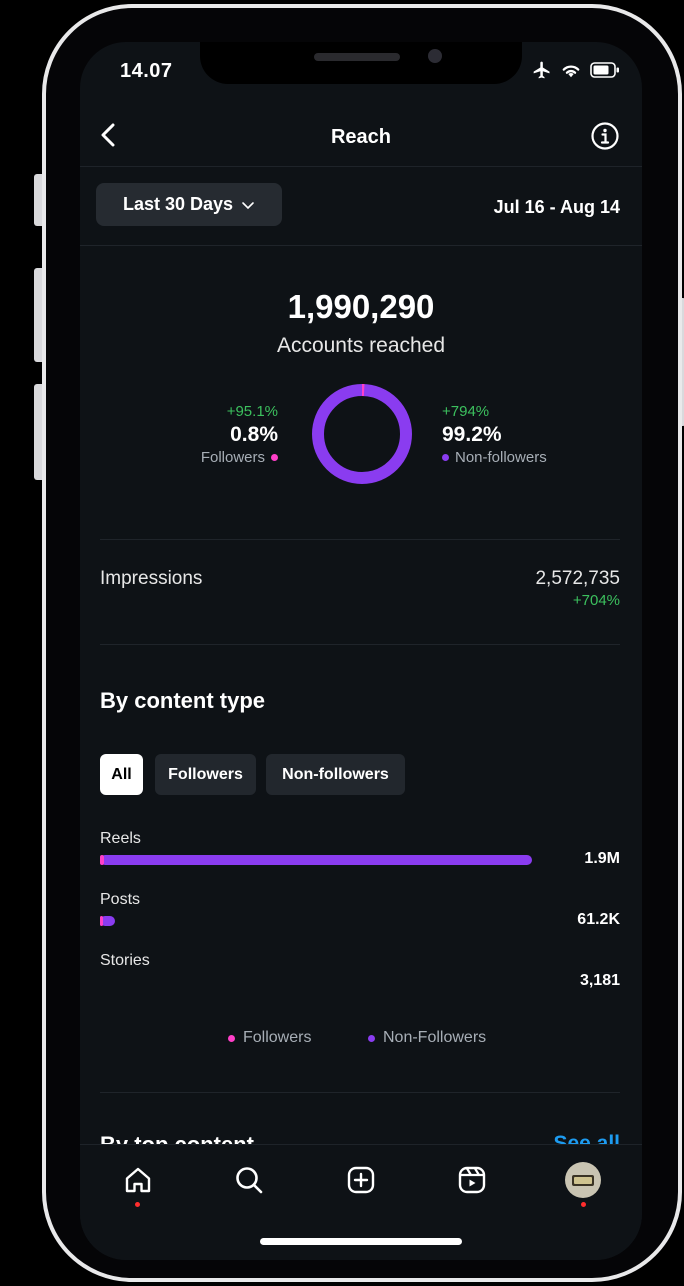 Image resolution: width=684 pixels, height=1286 pixels. Describe the element at coordinates (541, 70) in the screenshot. I see `airplane-icon` at that location.